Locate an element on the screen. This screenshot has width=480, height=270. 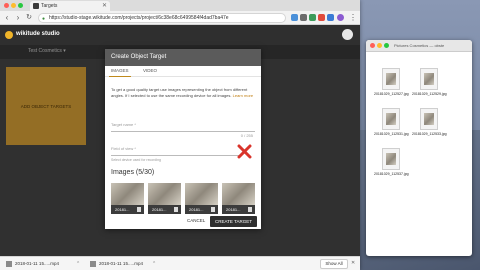
file-item: 20181029_112527.jpg is located at coordinates (391, 86).